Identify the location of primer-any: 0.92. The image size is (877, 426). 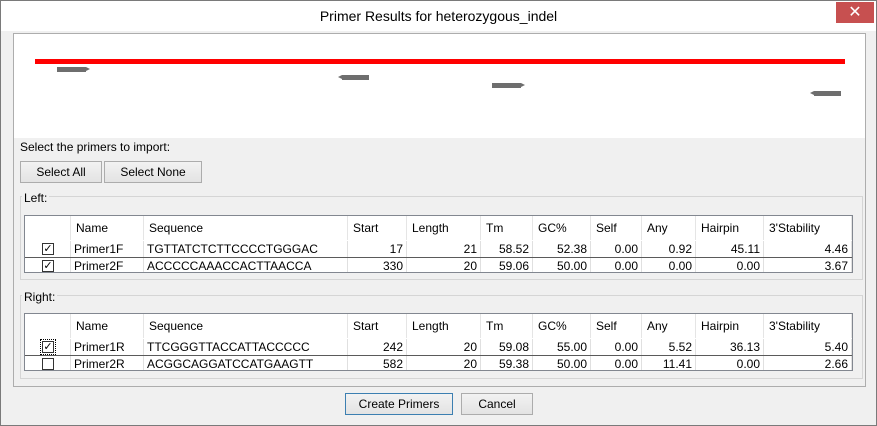
(669, 249).